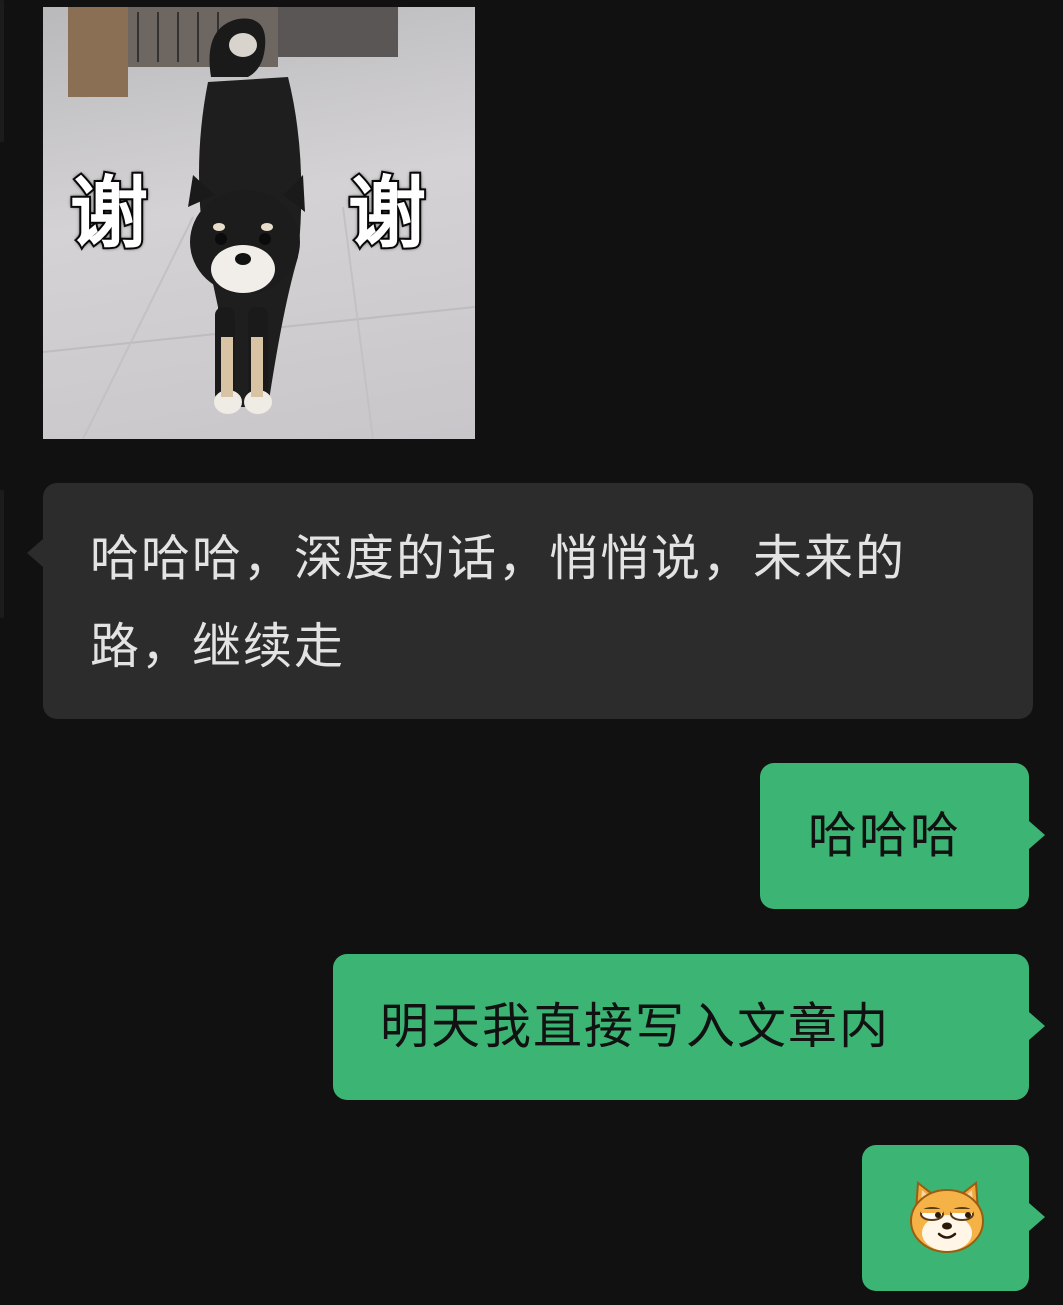 The width and height of the screenshot is (1063, 1305). I want to click on outgoing-message-bubble: 哈哈哈, so click(902, 836).